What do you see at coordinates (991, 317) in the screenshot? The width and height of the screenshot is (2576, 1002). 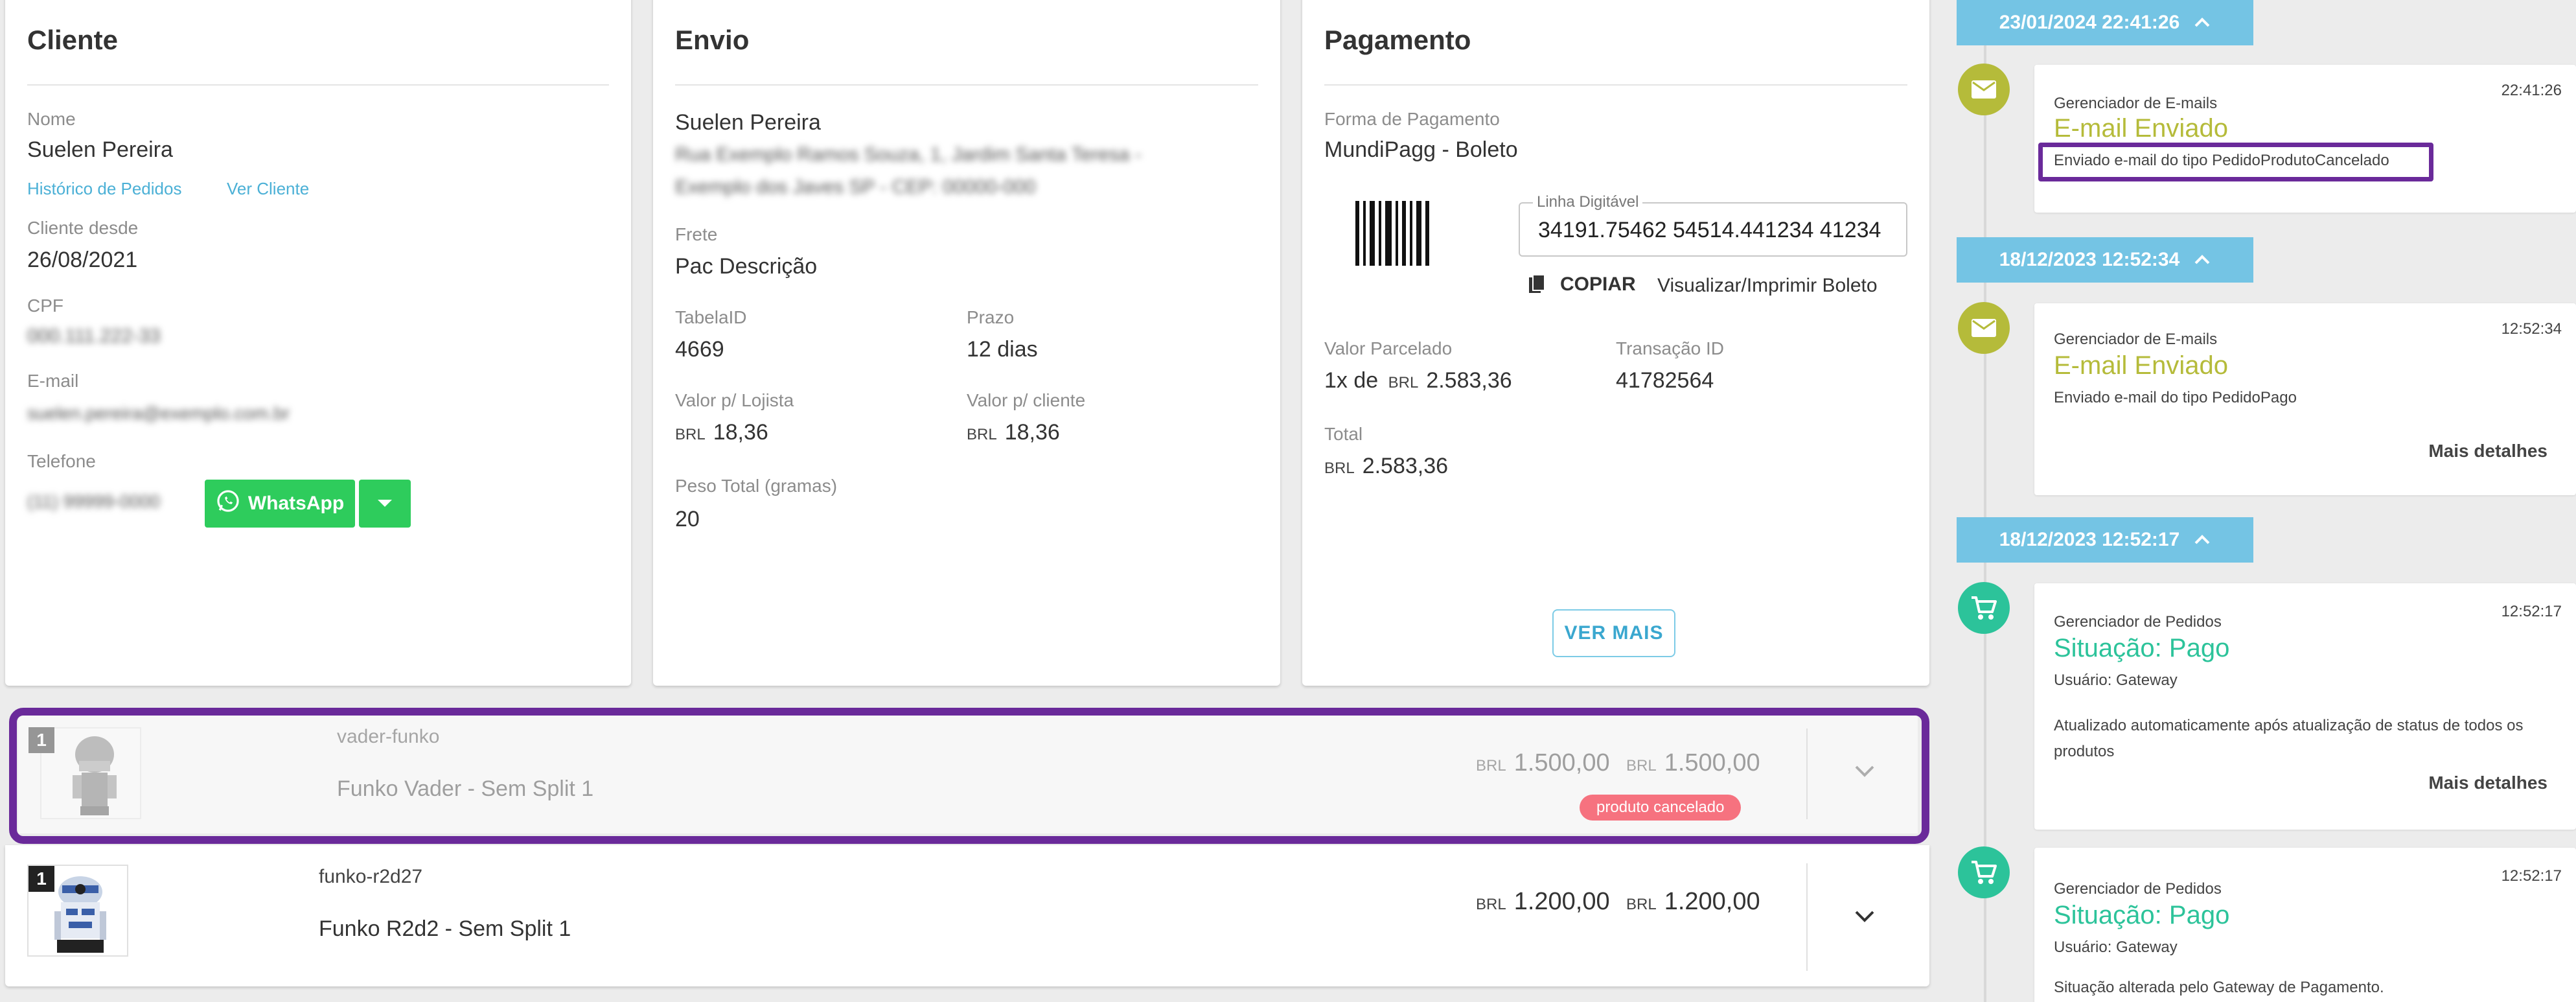 I see `prazo-label: Prazo` at bounding box center [991, 317].